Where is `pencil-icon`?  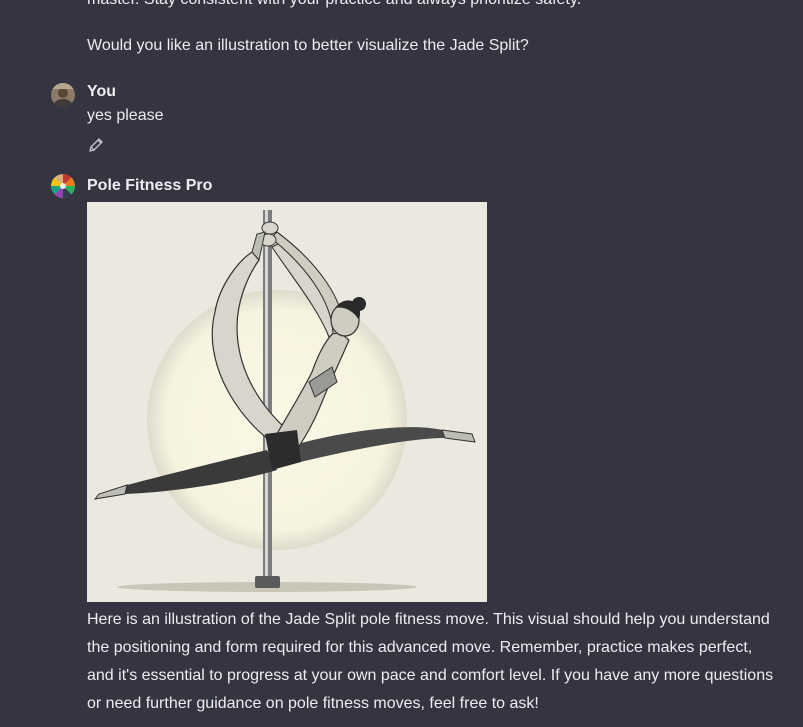
pencil-icon is located at coordinates (96, 145).